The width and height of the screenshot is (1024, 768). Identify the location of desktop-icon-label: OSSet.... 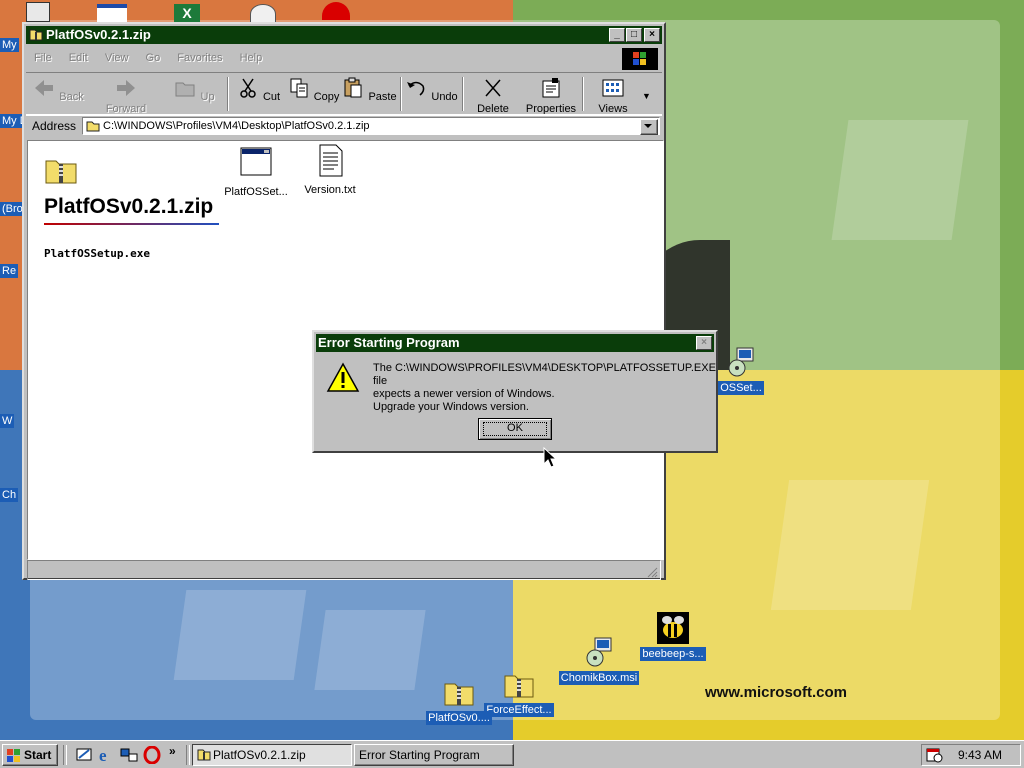
(741, 388).